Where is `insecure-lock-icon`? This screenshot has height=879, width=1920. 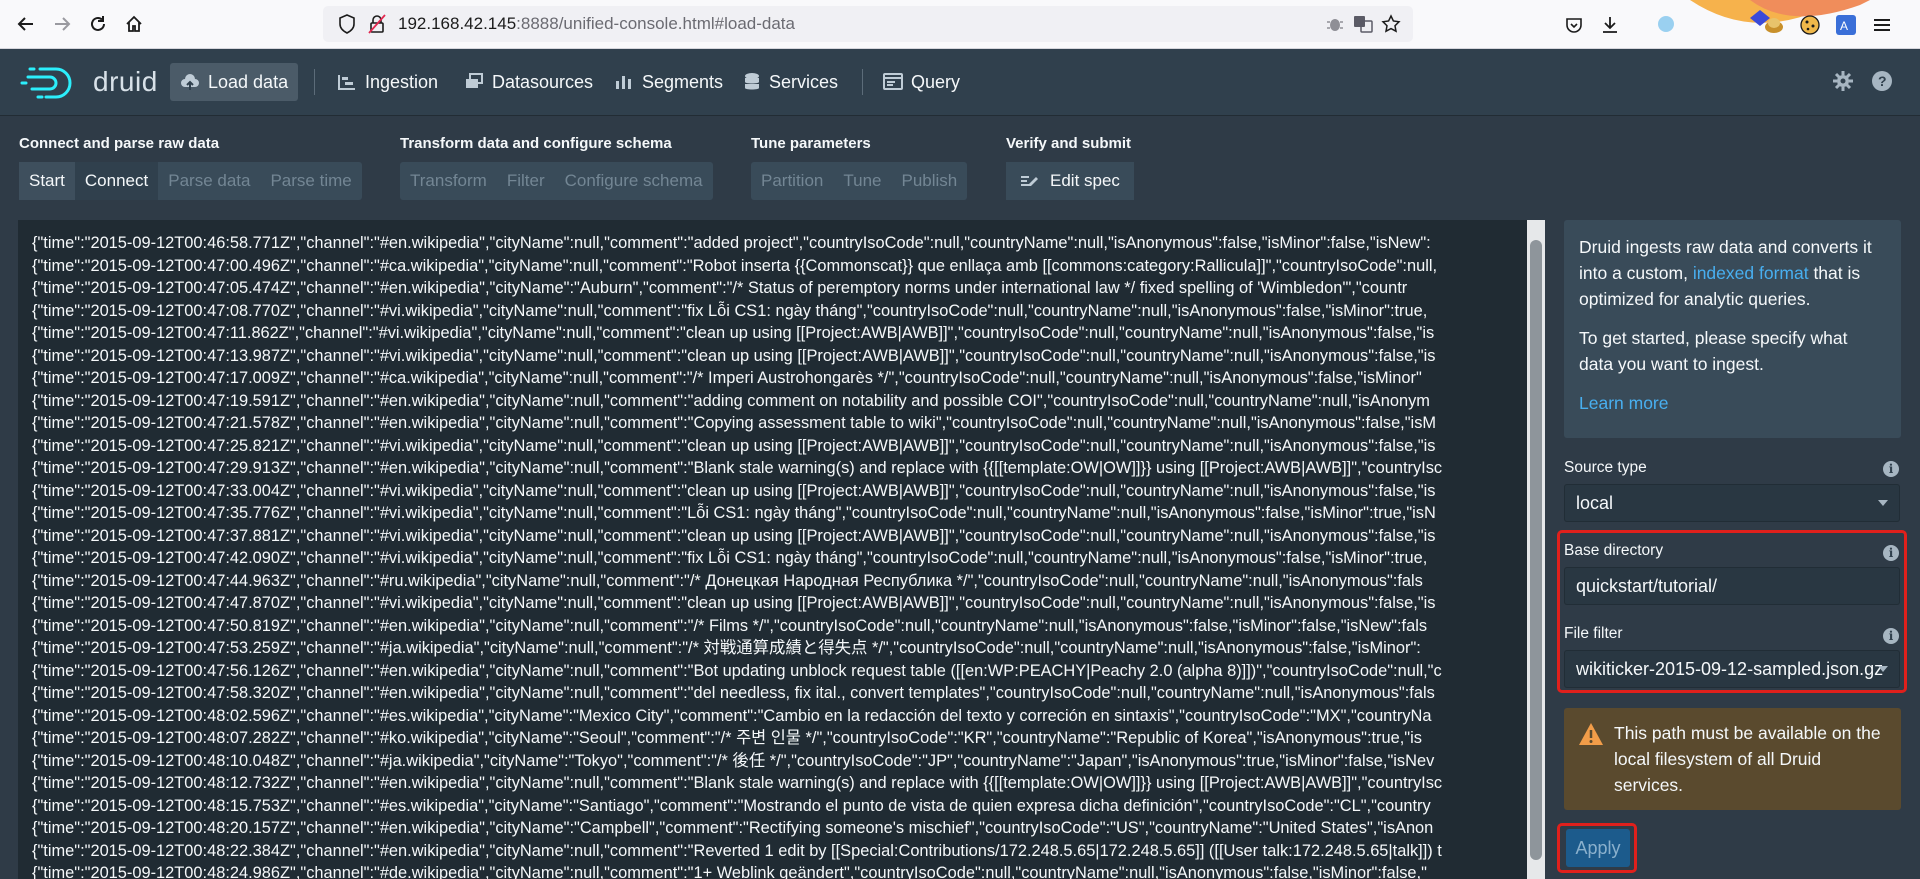 insecure-lock-icon is located at coordinates (377, 24).